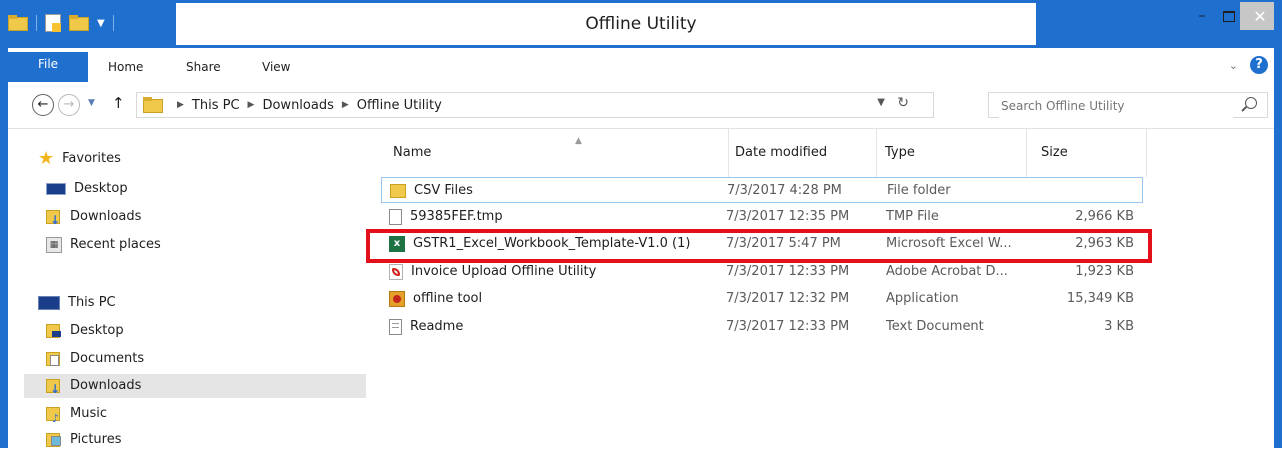  I want to click on minimize-button: –, so click(1202, 16).